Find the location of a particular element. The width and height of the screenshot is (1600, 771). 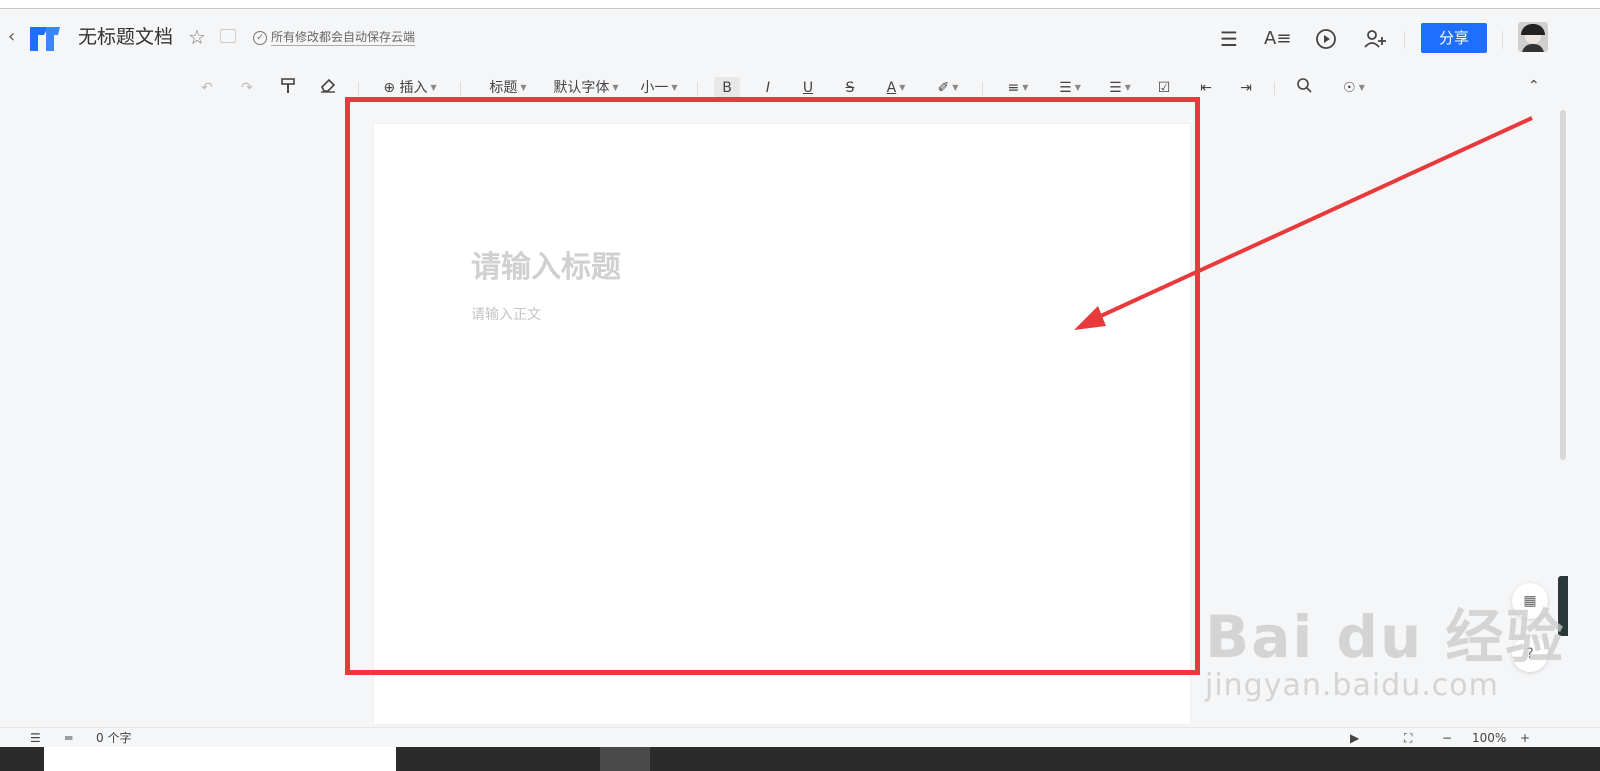

status-bar: ☰ ═ 0 个字 ▶ ⛶ − 100% + is located at coordinates (800, 737).